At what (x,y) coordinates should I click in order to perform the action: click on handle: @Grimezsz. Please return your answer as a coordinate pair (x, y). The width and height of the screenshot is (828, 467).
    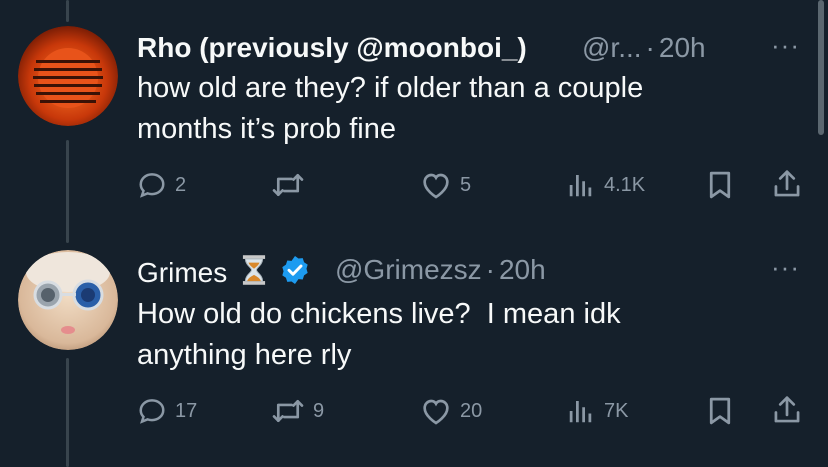
    Looking at the image, I should click on (408, 269).